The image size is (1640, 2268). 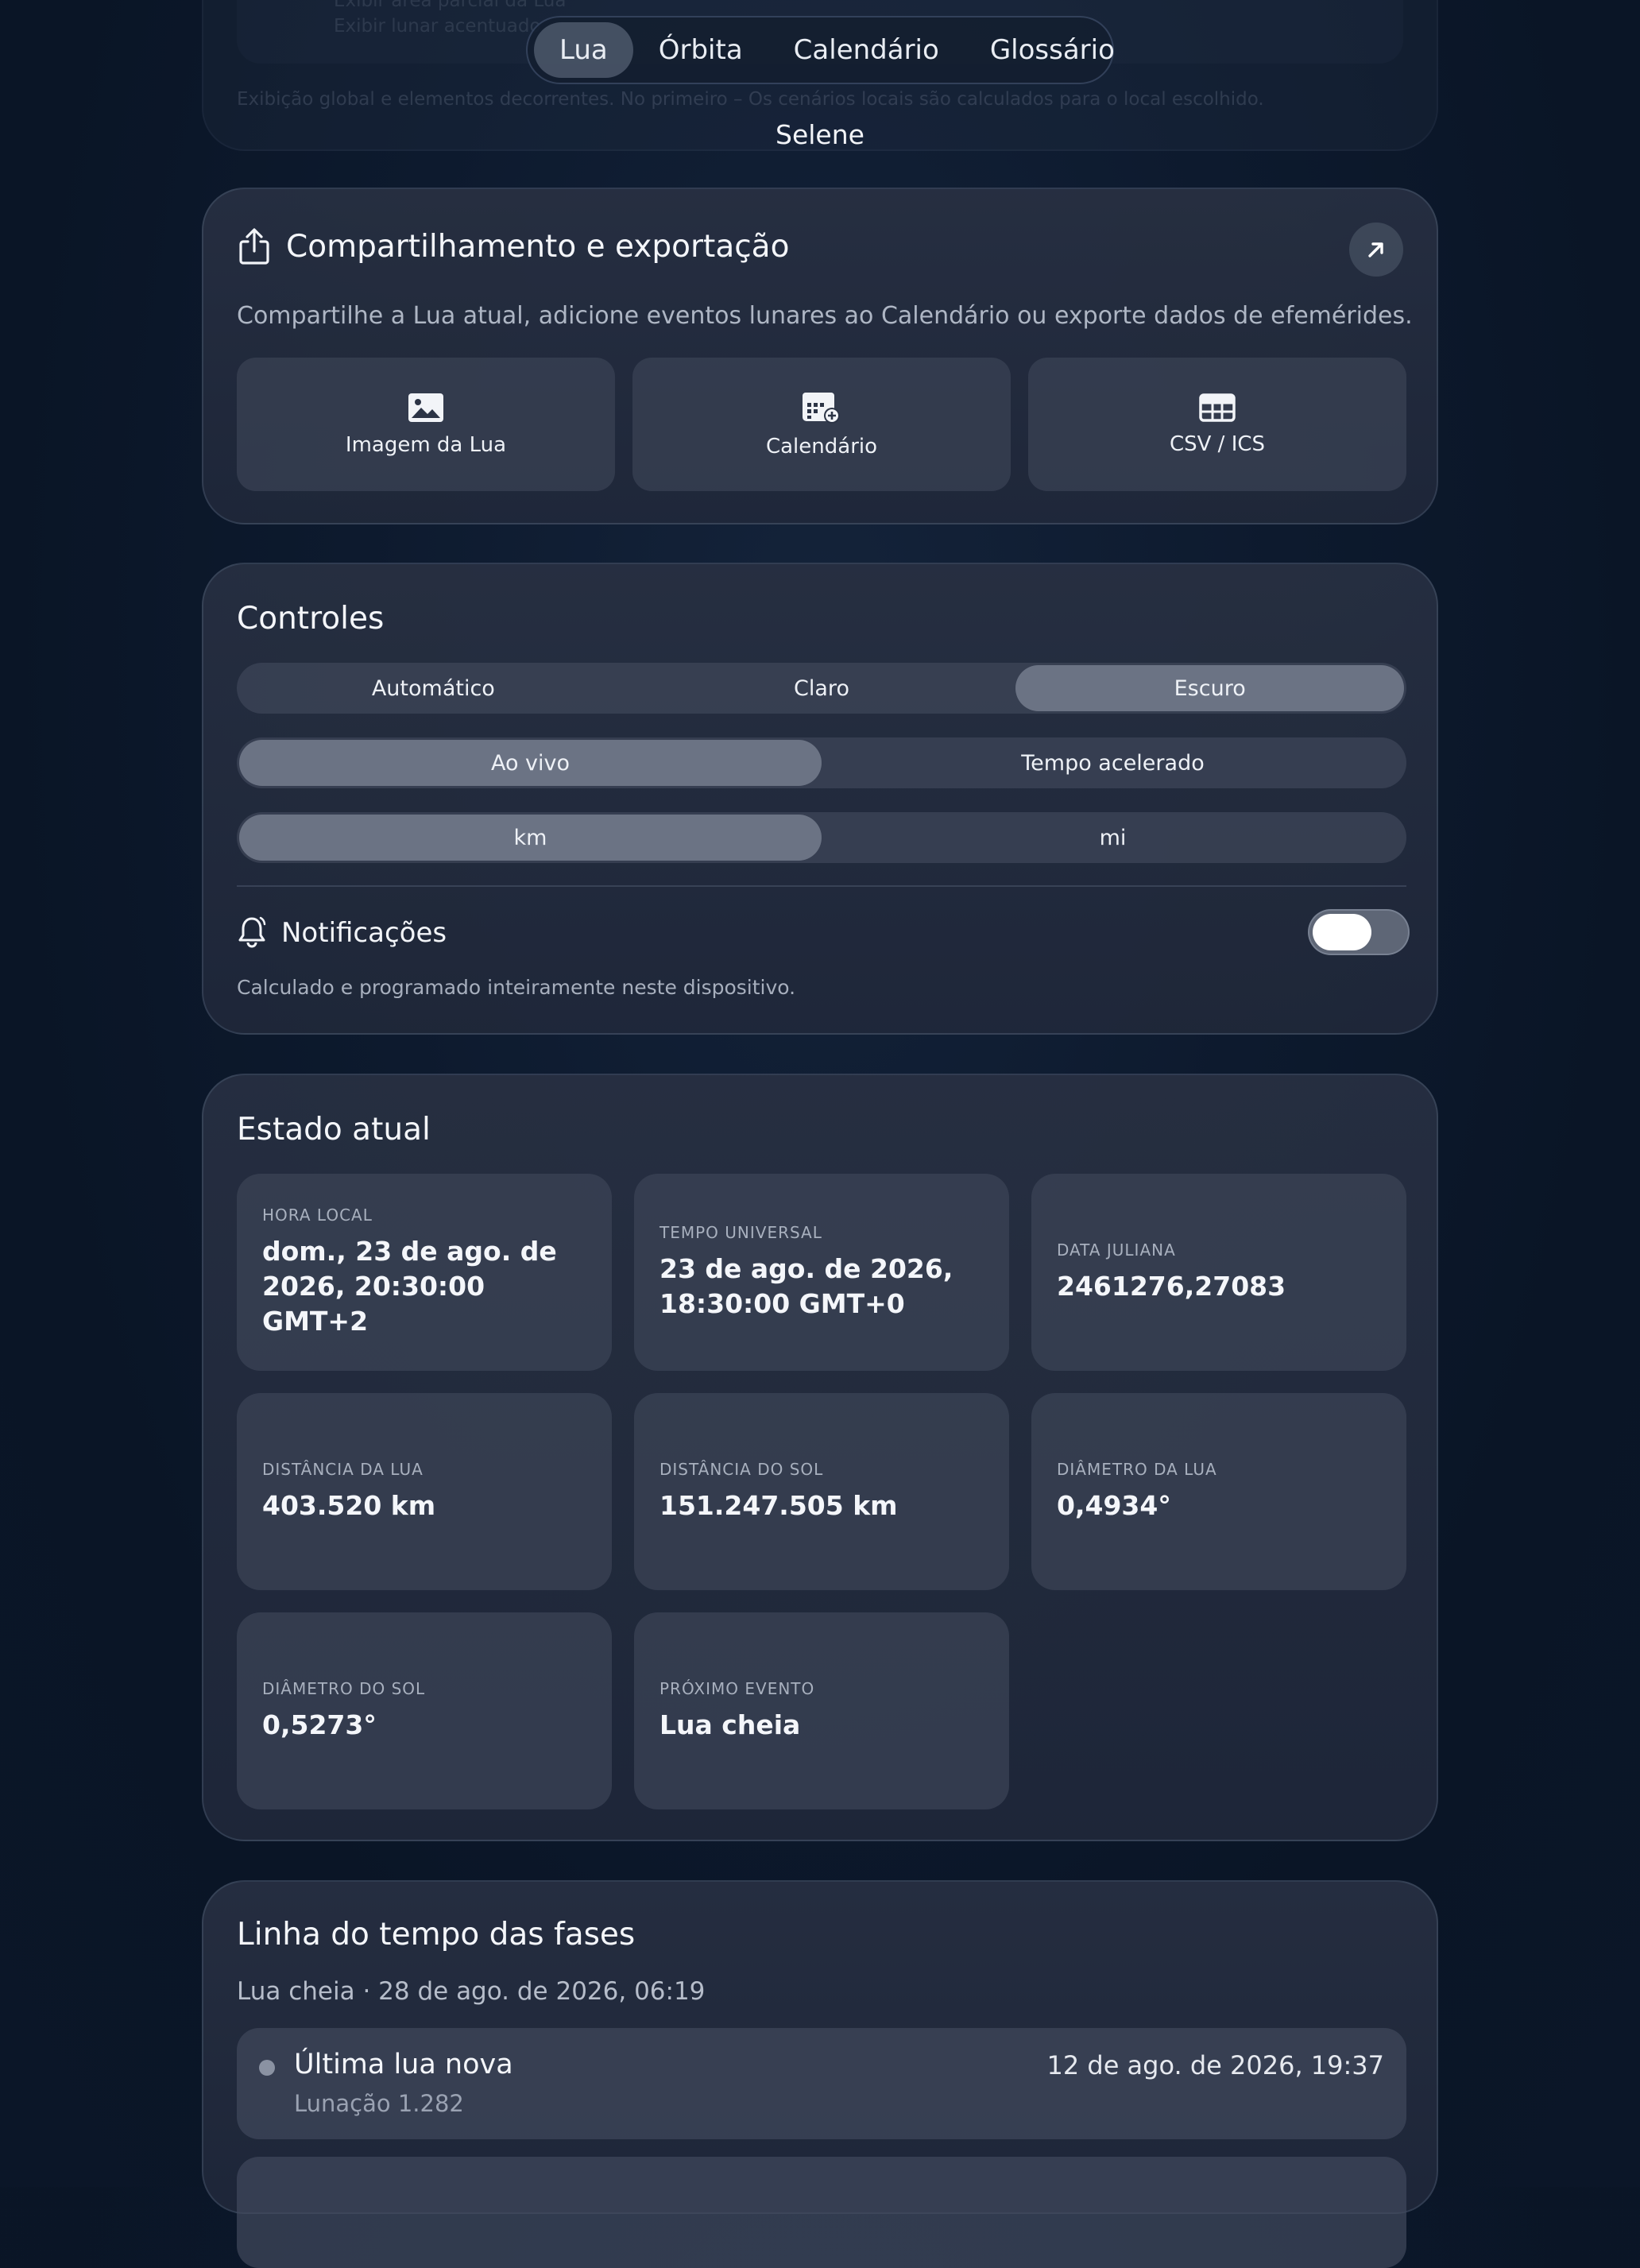 I want to click on units-km-option: km, so click(x=530, y=838).